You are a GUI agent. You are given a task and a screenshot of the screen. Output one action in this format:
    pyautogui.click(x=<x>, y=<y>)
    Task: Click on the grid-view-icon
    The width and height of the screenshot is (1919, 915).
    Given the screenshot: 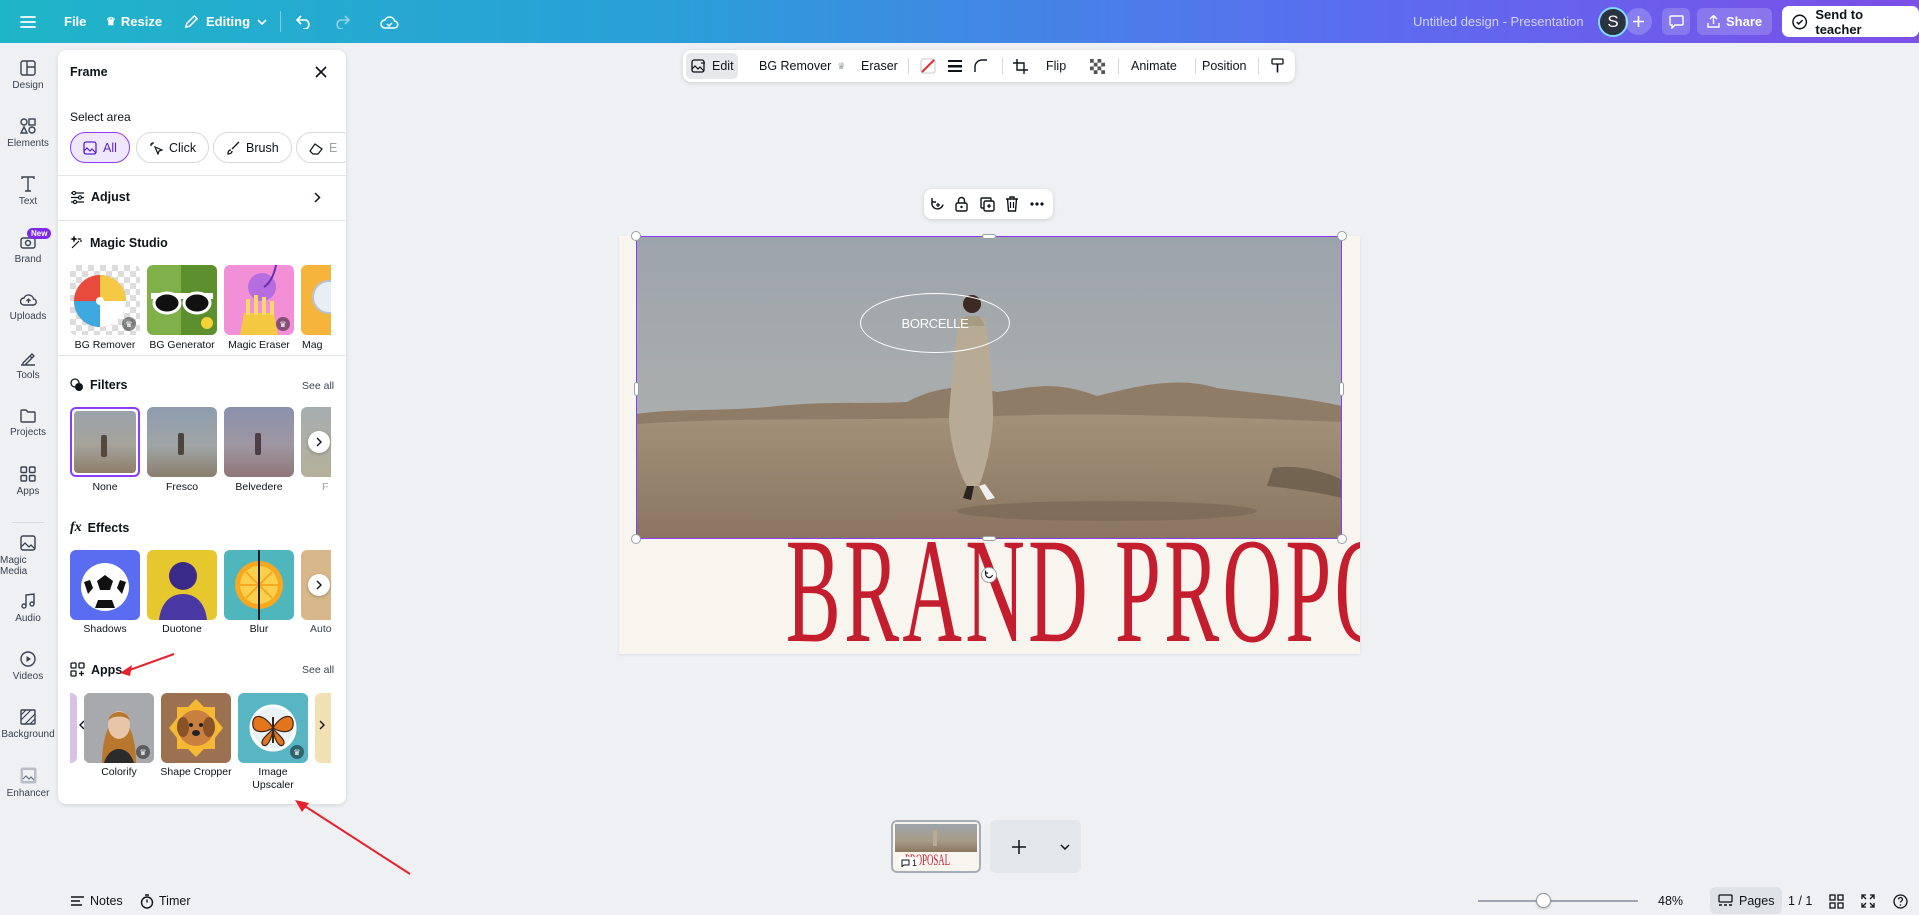 What is the action you would take?
    pyautogui.click(x=1836, y=901)
    